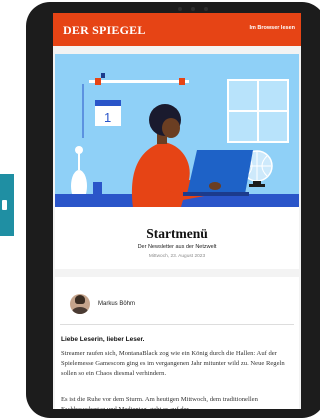 The image size is (320, 418). Describe the element at coordinates (193, 9) in the screenshot. I see `camera-bar` at that location.